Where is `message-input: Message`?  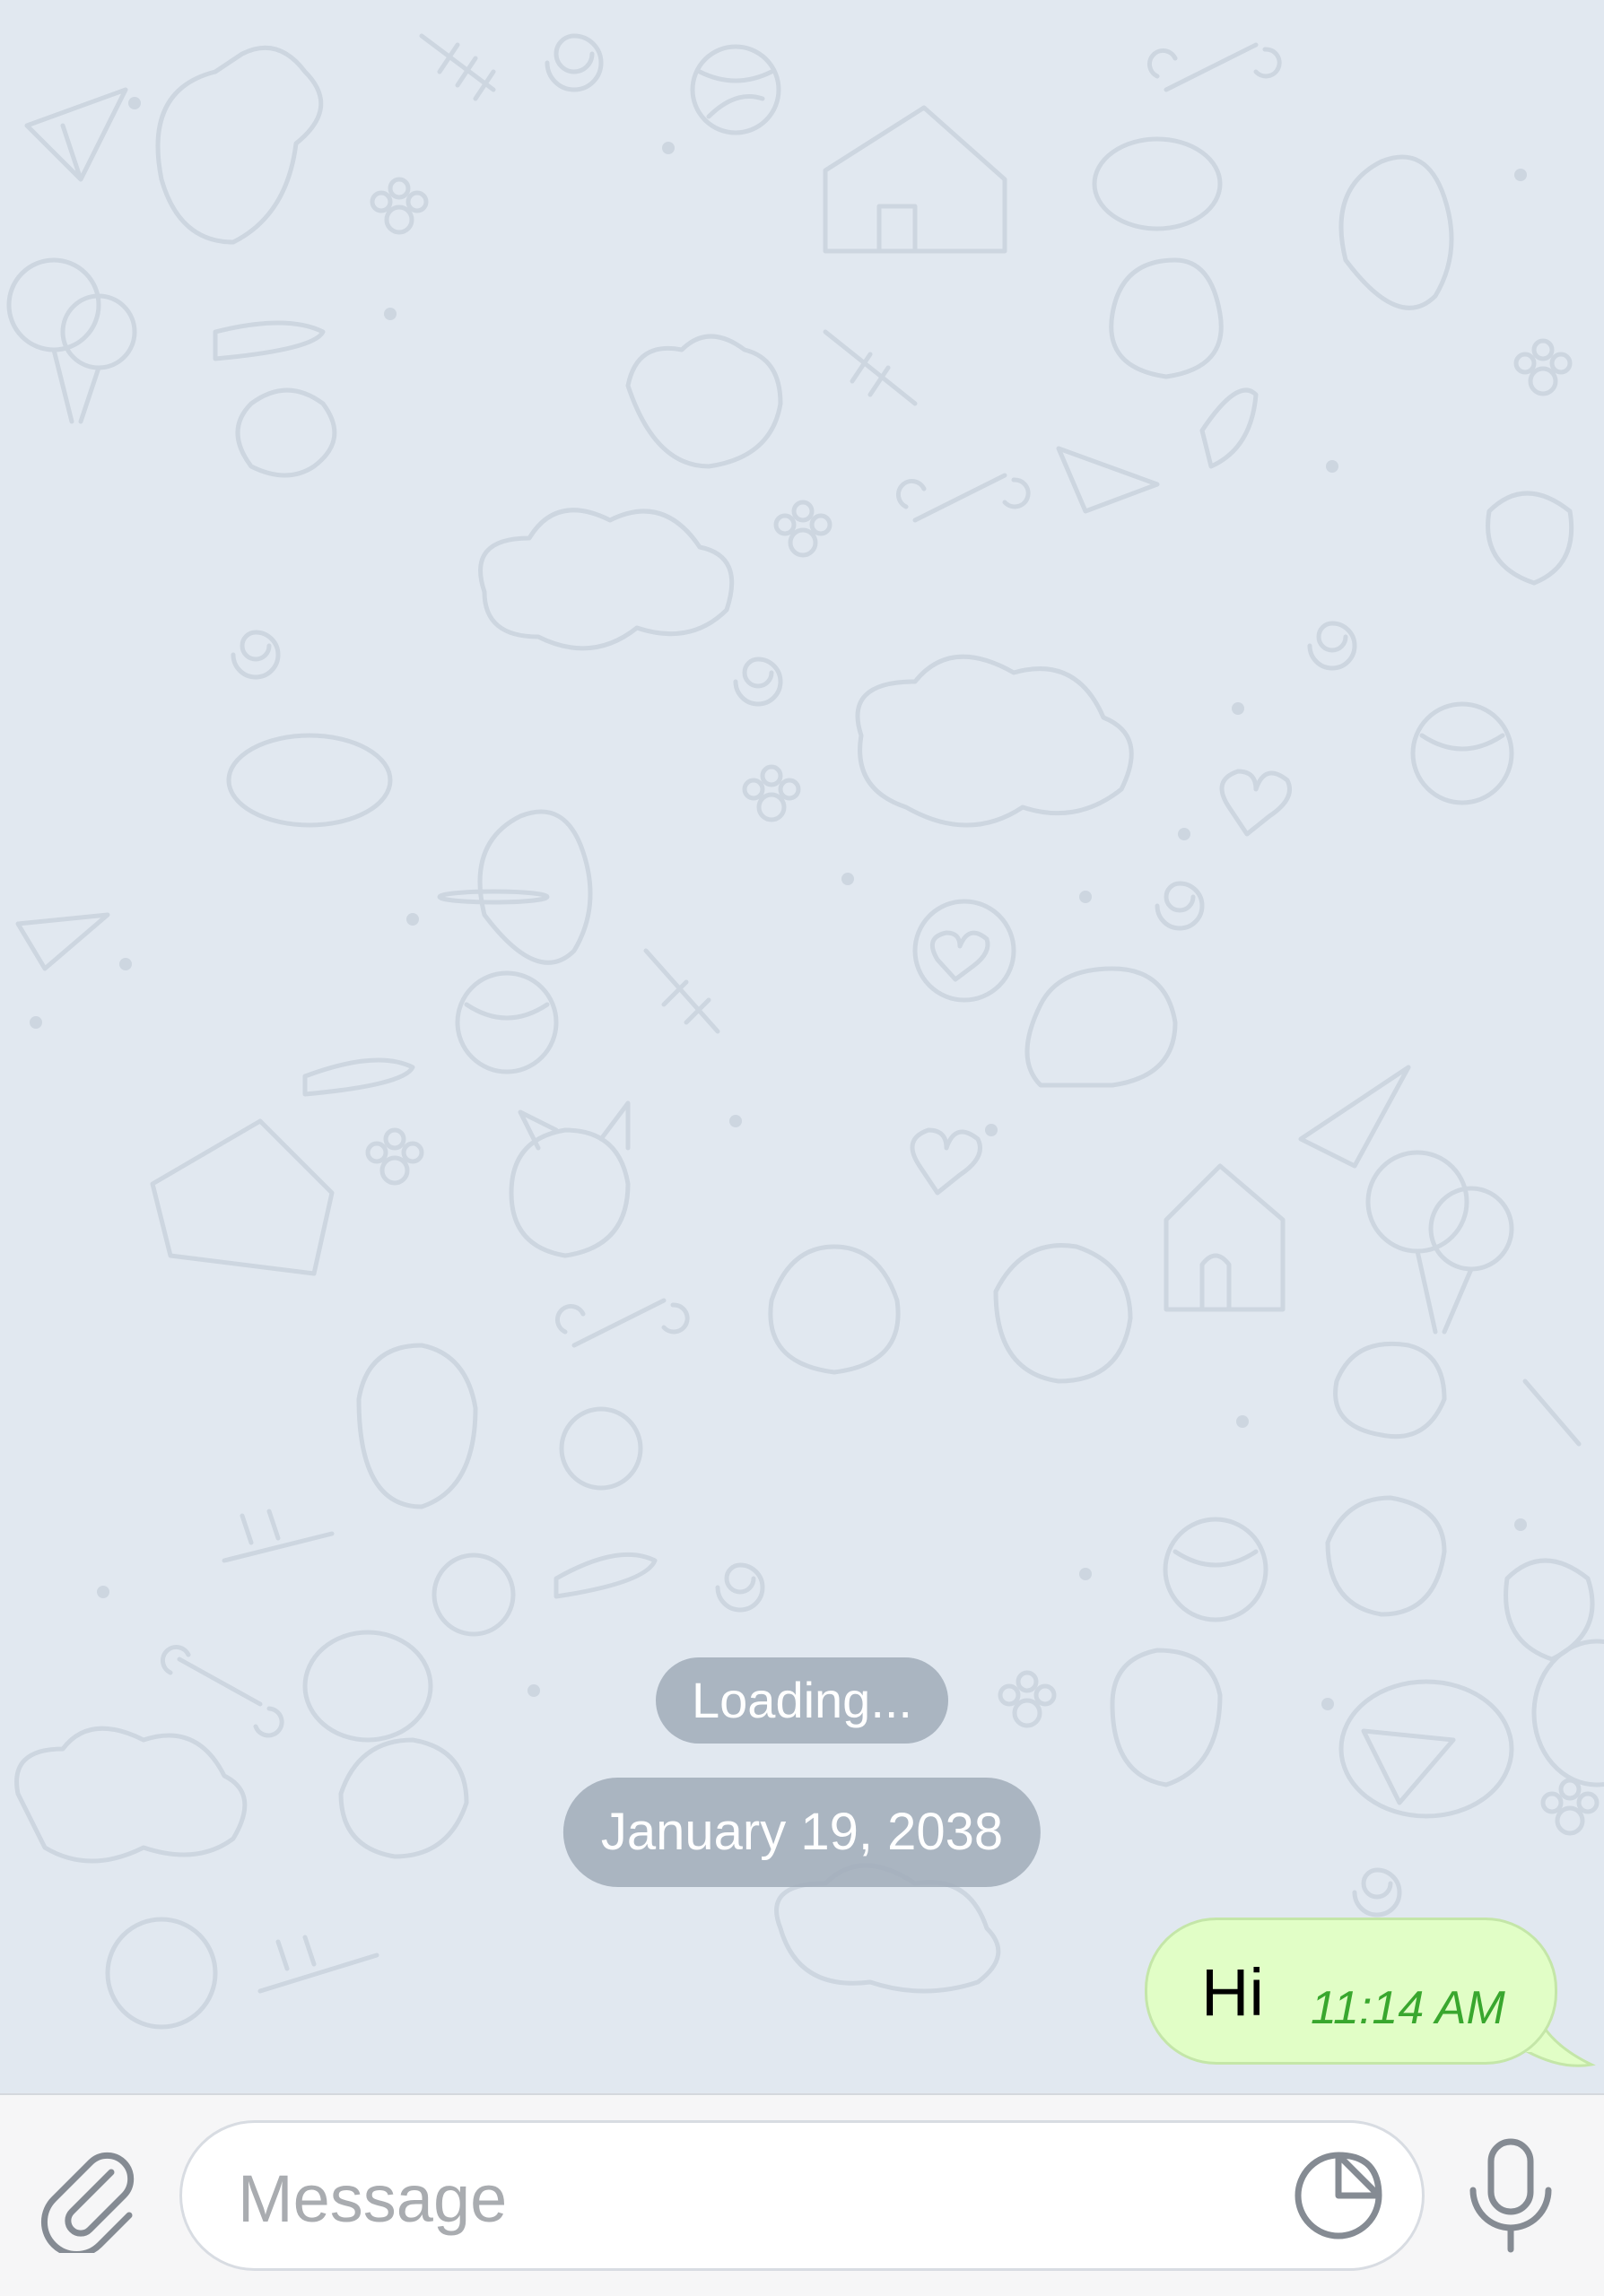 message-input: Message is located at coordinates (802, 2195).